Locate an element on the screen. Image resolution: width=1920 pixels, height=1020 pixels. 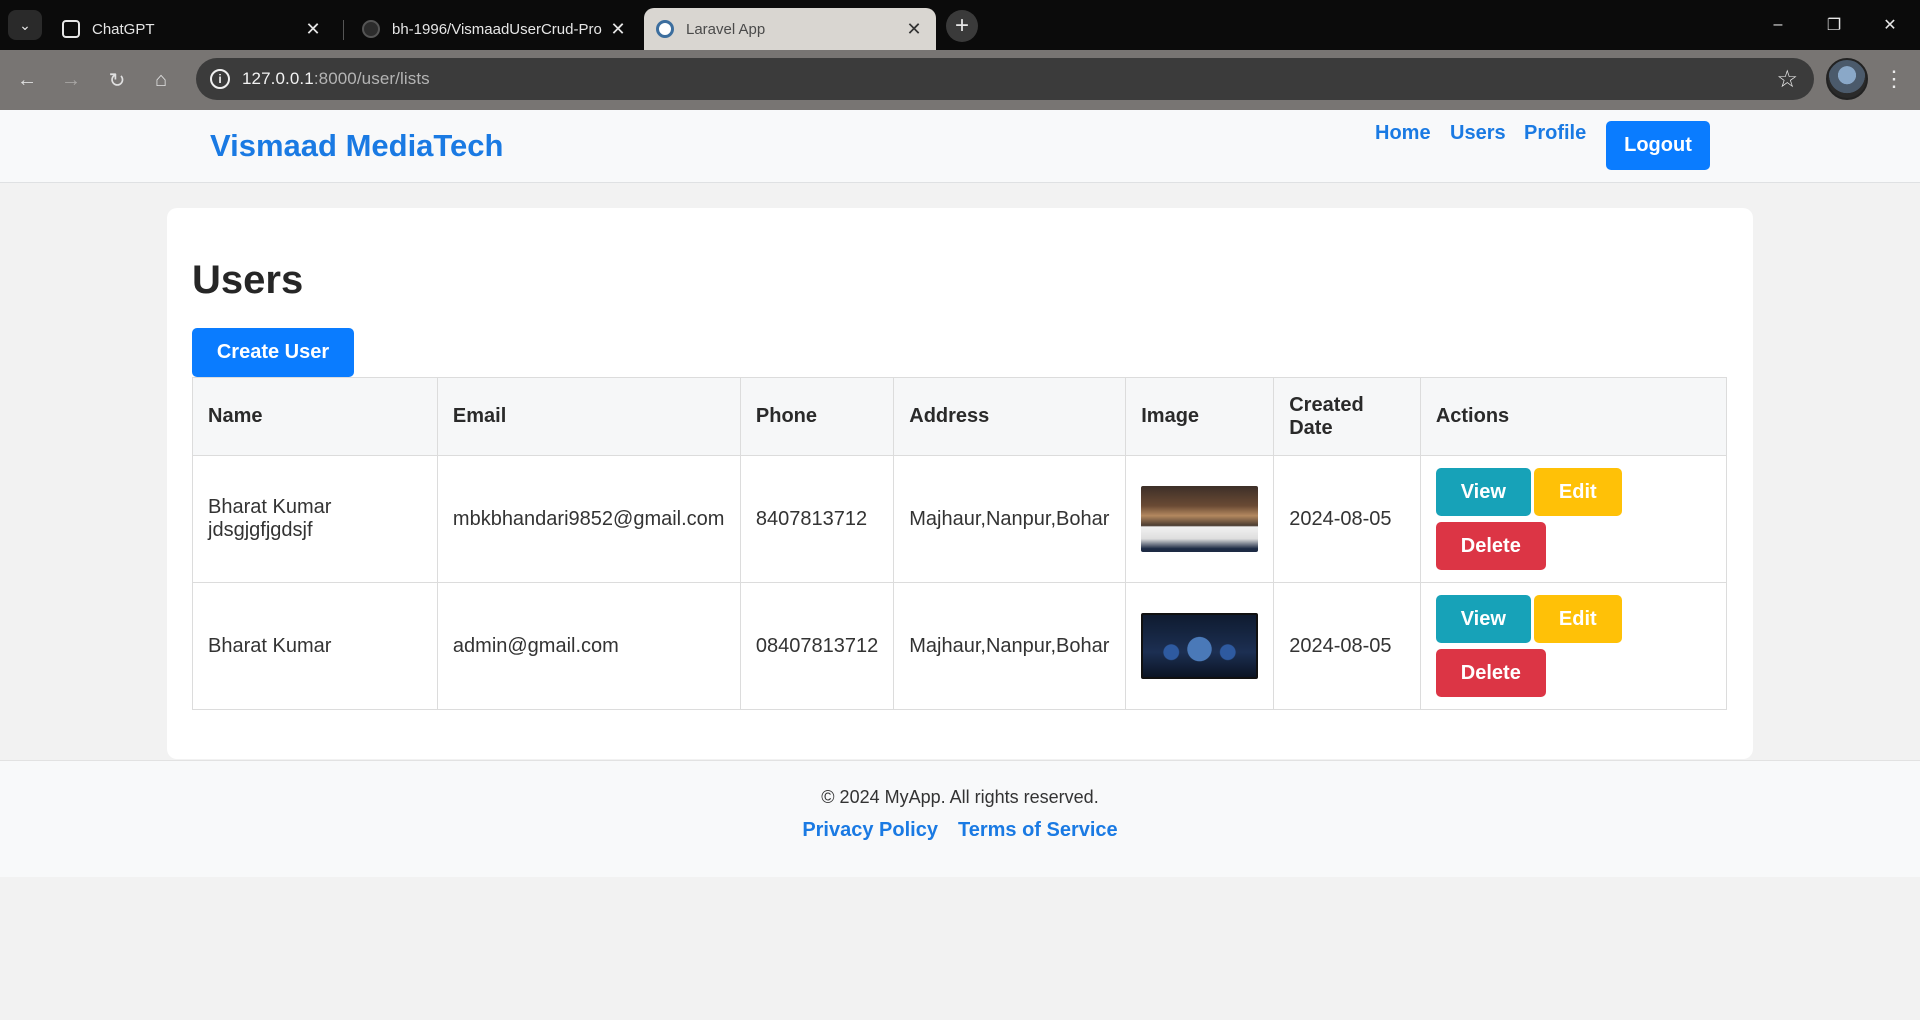
star-icon: ☆ is located at coordinates (1787, 79).